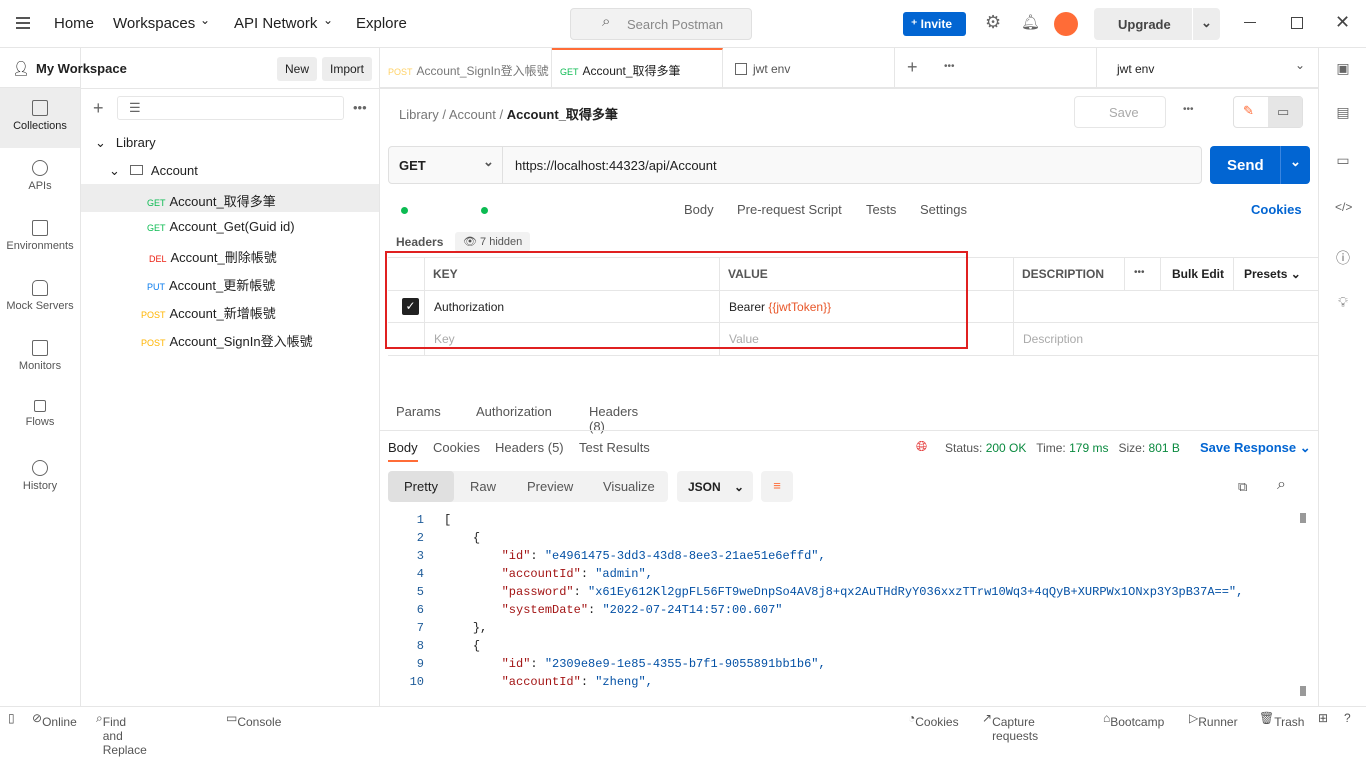 The image size is (1366, 757). I want to click on rail-monitors: Monitors, so click(40, 358).